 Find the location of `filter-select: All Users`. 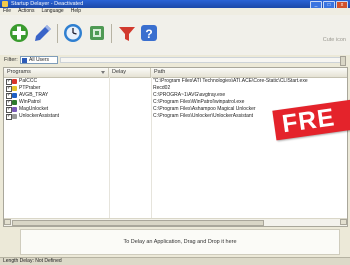

filter-select: All Users is located at coordinates (39, 60).